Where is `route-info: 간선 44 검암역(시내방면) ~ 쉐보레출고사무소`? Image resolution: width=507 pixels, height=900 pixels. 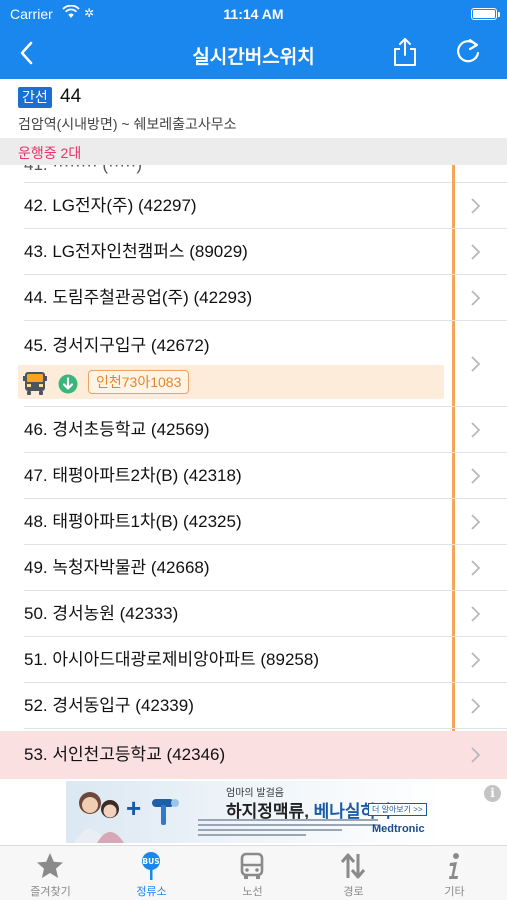 route-info: 간선 44 검암역(시내방면) ~ 쉐보레출고사무소 is located at coordinates (253, 108).